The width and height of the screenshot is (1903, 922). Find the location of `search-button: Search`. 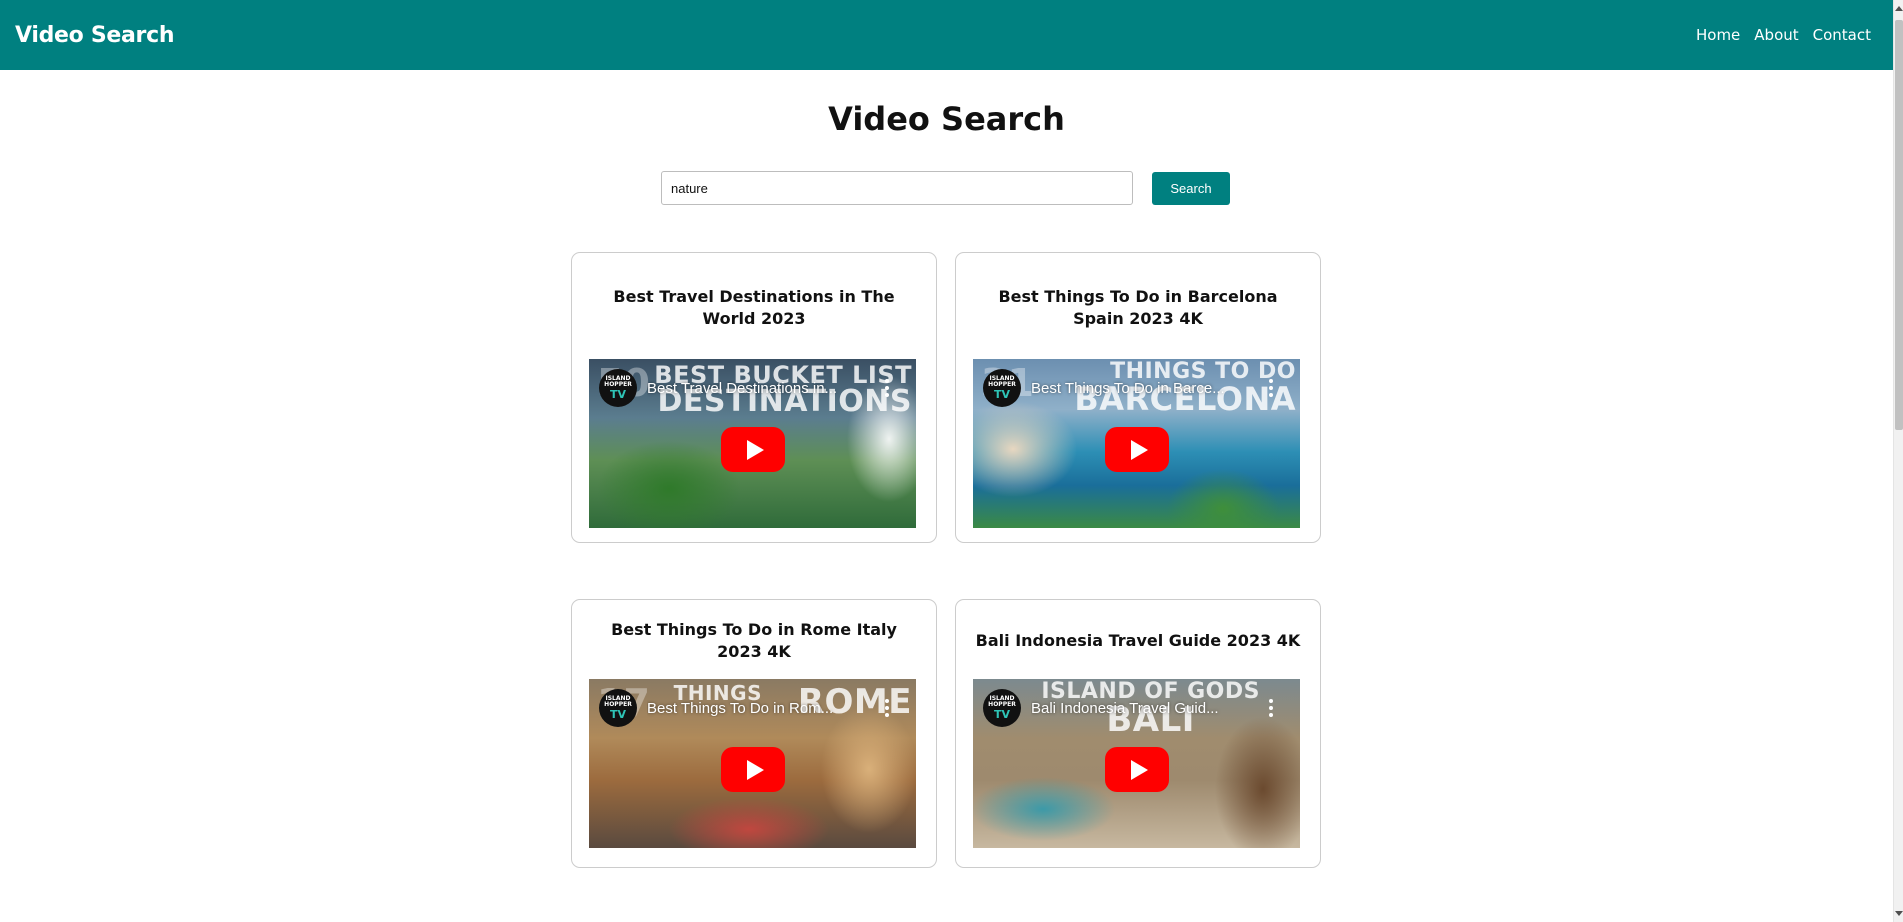

search-button: Search is located at coordinates (1191, 188).